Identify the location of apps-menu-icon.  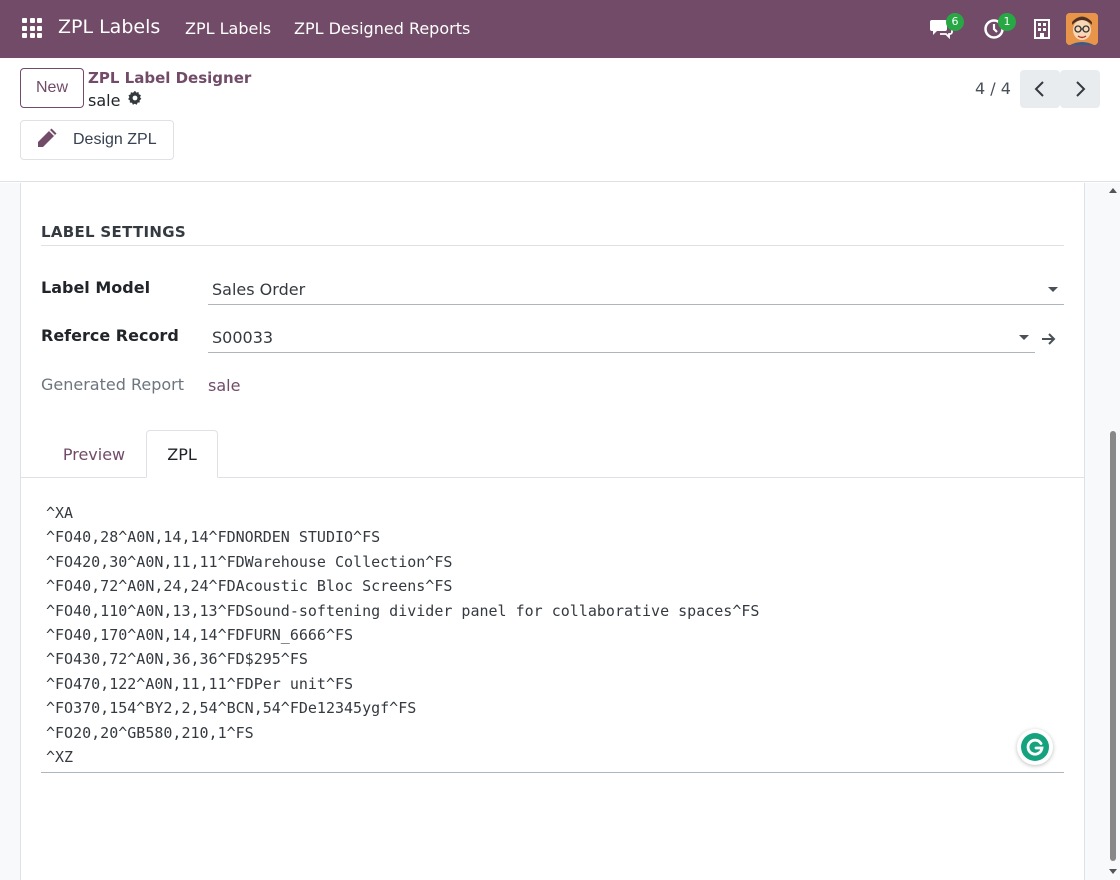
(32, 28).